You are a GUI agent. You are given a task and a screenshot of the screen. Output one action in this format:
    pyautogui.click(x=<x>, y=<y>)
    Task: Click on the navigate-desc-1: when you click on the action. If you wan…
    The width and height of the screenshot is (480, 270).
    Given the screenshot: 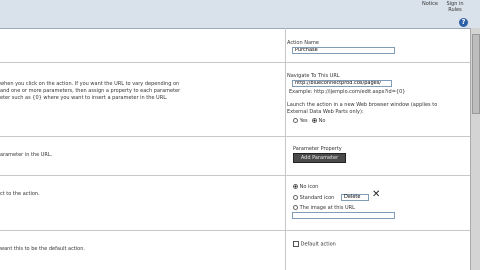 What is the action you would take?
    pyautogui.click(x=90, y=84)
    